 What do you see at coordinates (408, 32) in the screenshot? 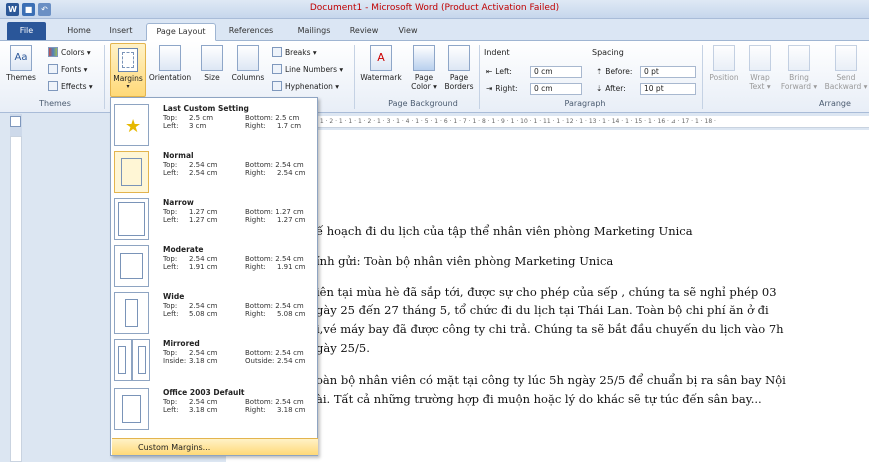
I see `tab-view: View` at bounding box center [408, 32].